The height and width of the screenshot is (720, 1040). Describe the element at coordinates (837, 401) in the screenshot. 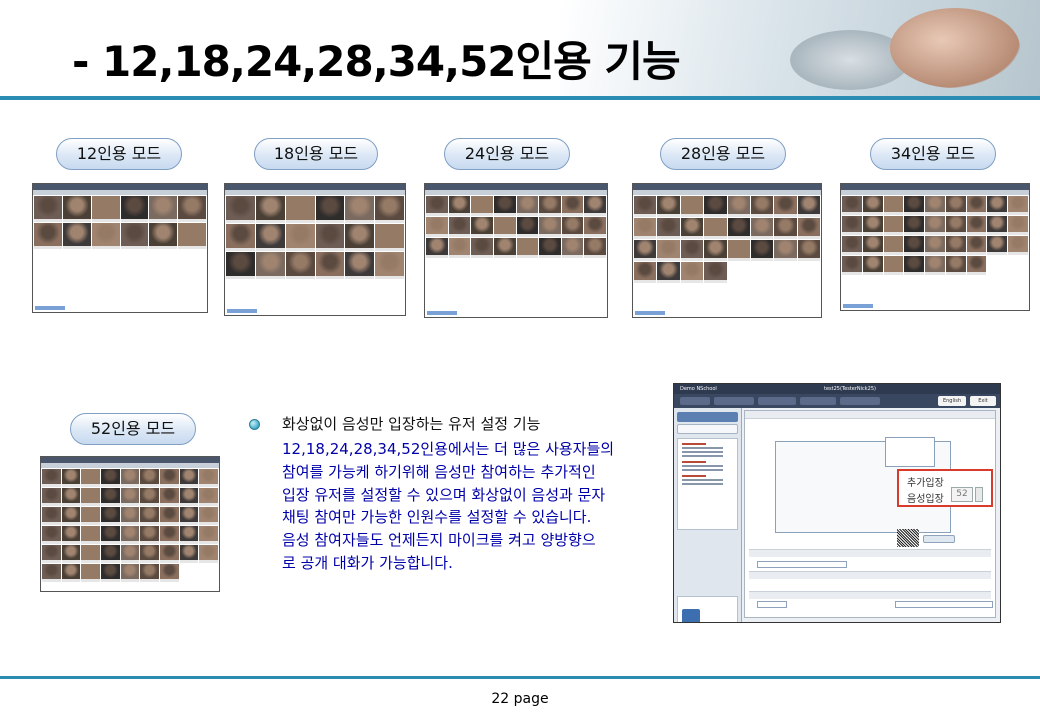

I see `app-navbar: English Exit` at that location.